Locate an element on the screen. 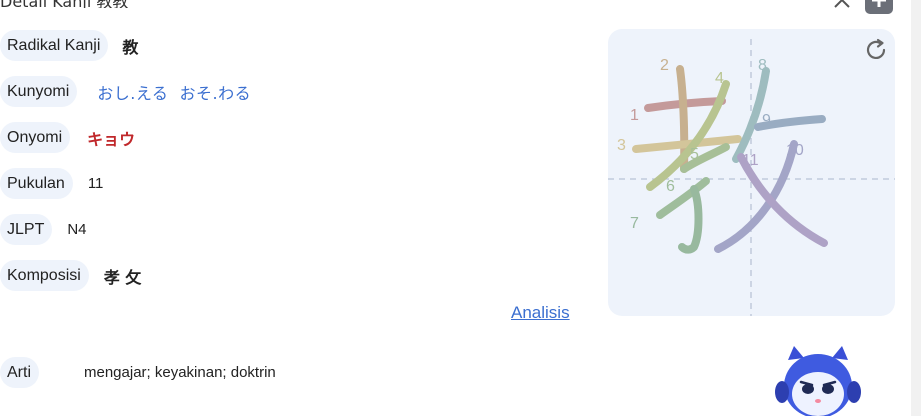  scrollbar is located at coordinates (916, 208).